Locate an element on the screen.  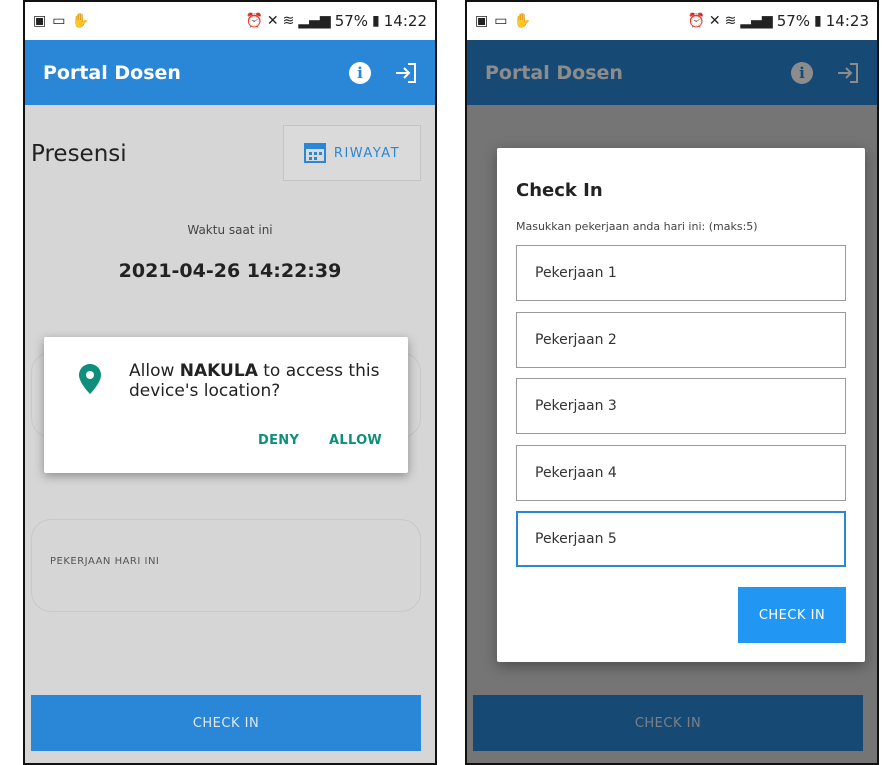
page-title: Presensi is located at coordinates (79, 154).